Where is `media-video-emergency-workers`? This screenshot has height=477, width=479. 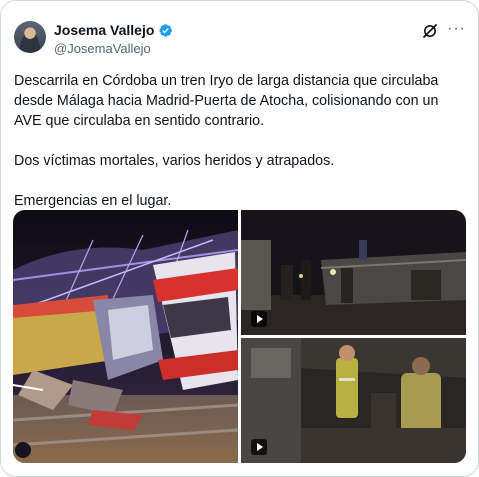 media-video-emergency-workers is located at coordinates (353, 400).